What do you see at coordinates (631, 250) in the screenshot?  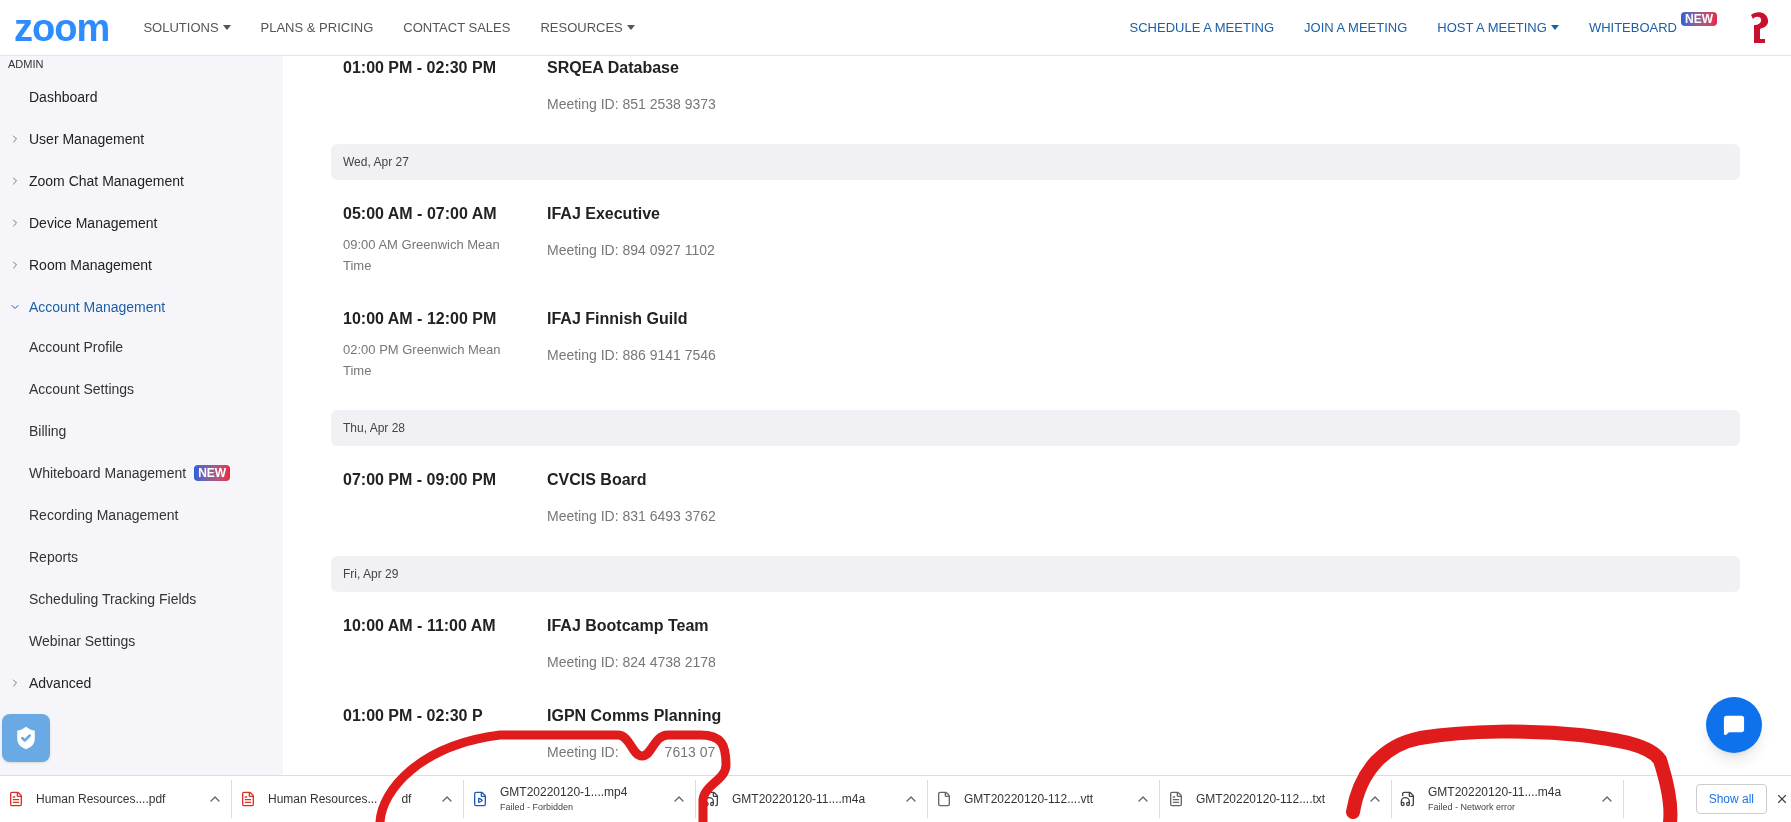 I see `meeting-id: Meeting ID: 894 0927 1102` at bounding box center [631, 250].